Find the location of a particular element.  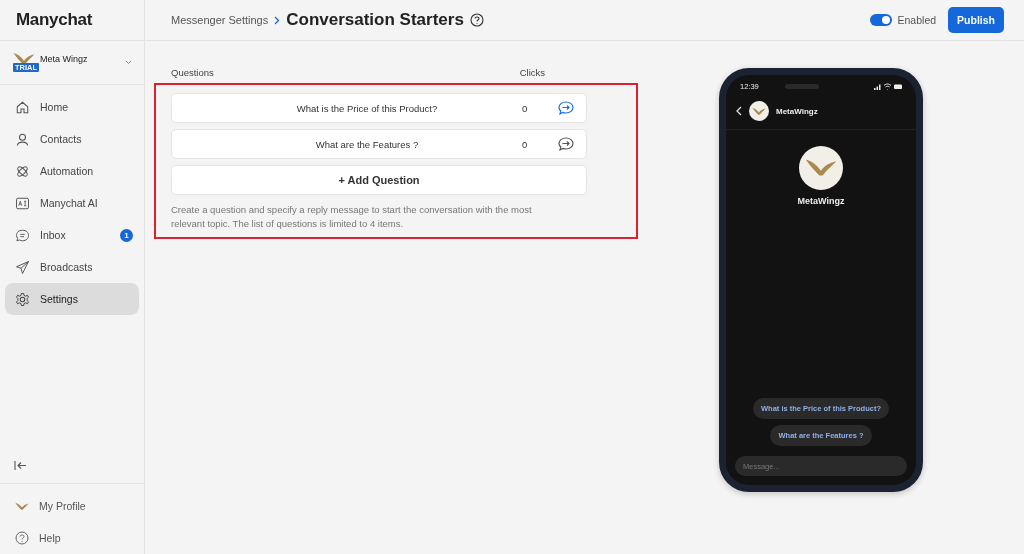

question-row: What are the Features ? 0 is located at coordinates (379, 144).